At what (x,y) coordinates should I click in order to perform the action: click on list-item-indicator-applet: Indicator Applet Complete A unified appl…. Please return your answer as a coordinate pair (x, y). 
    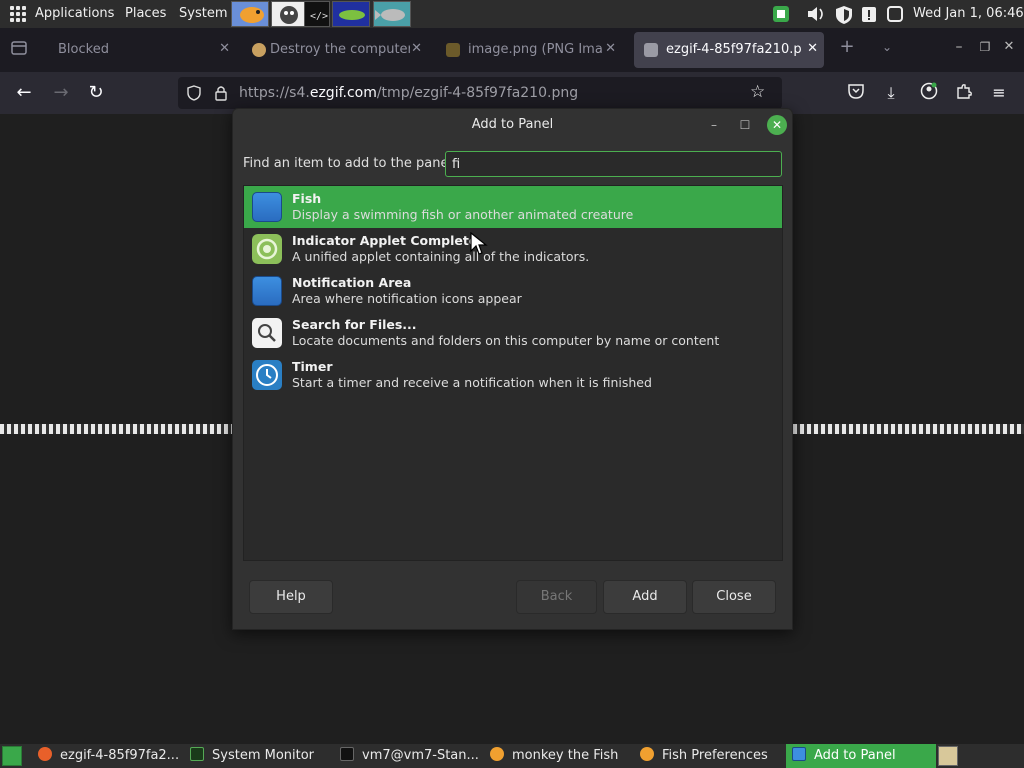
    Looking at the image, I should click on (513, 249).